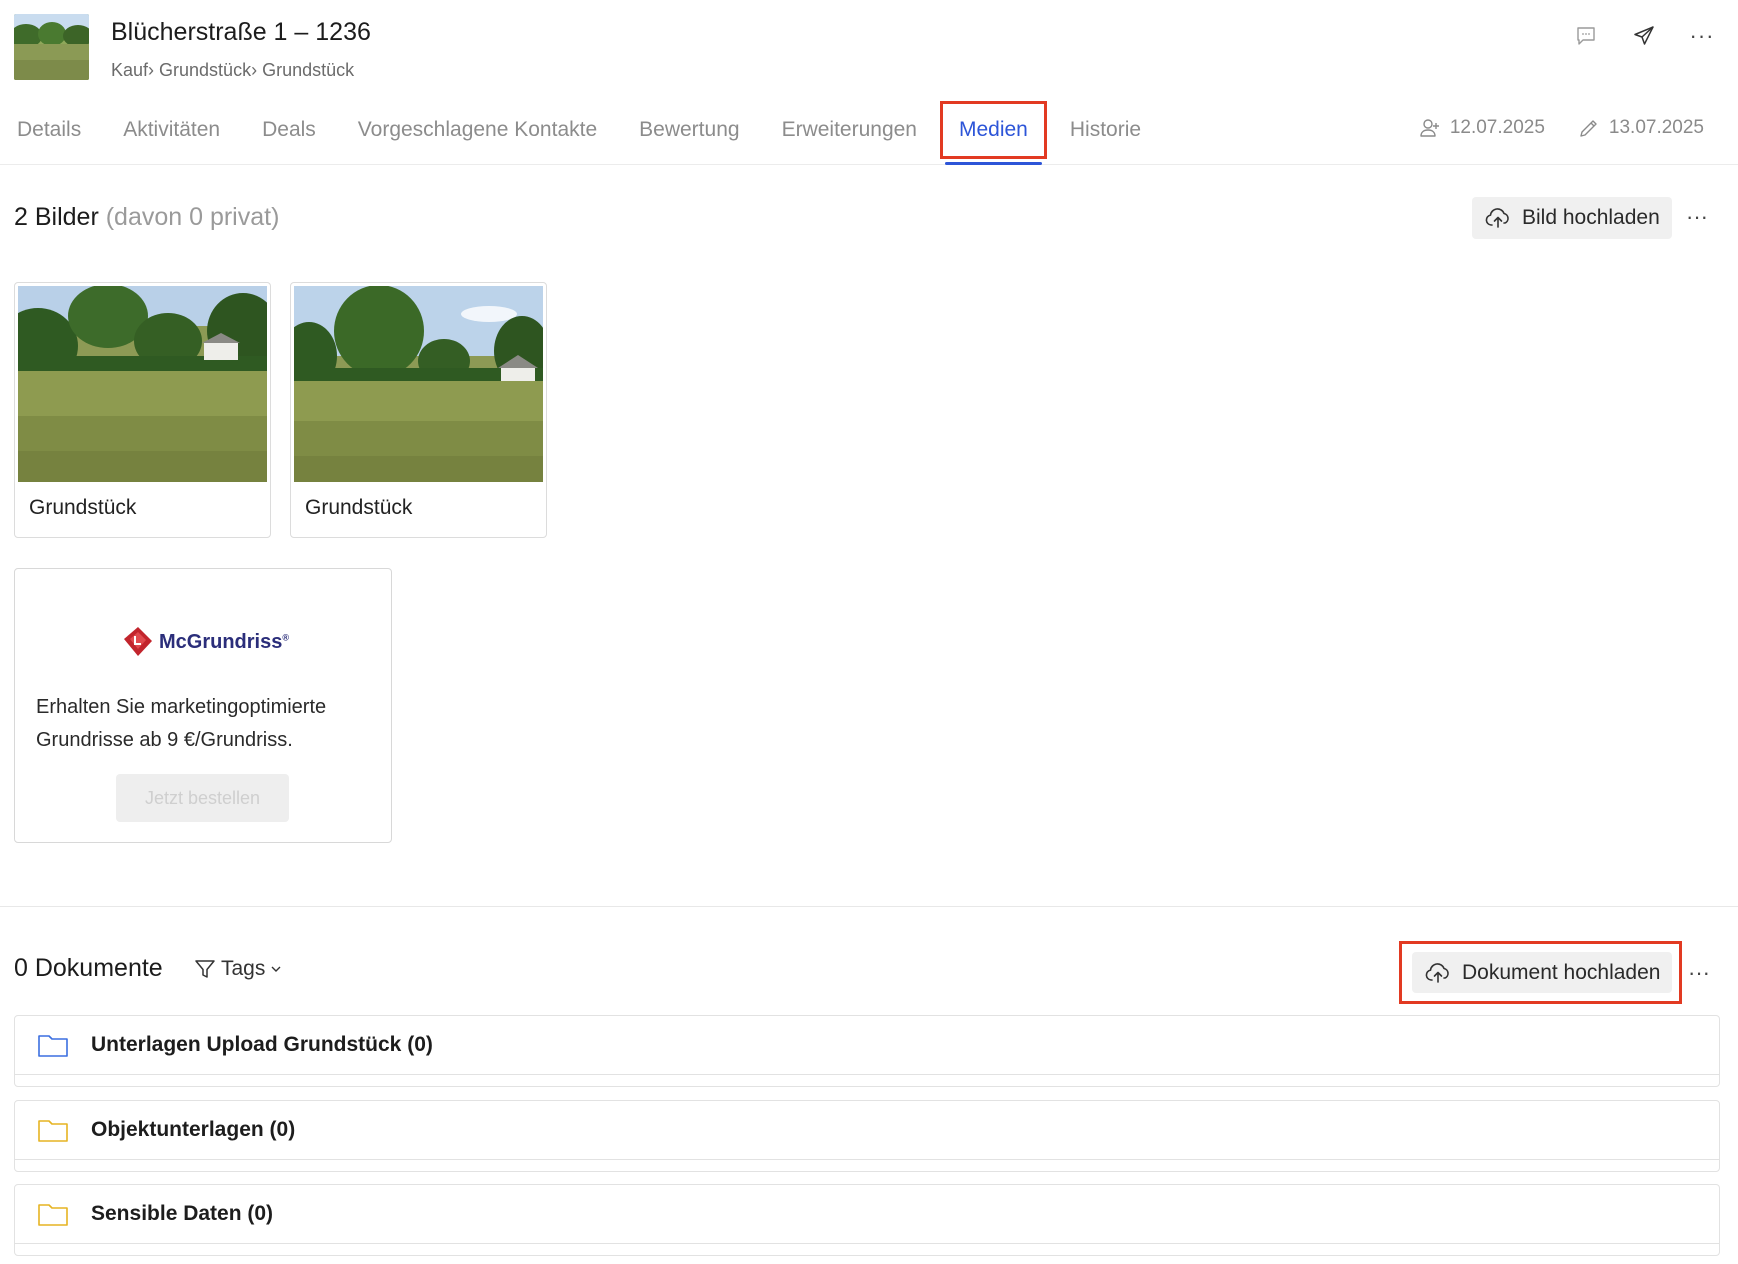  I want to click on tab-historie: Historie, so click(1105, 130).